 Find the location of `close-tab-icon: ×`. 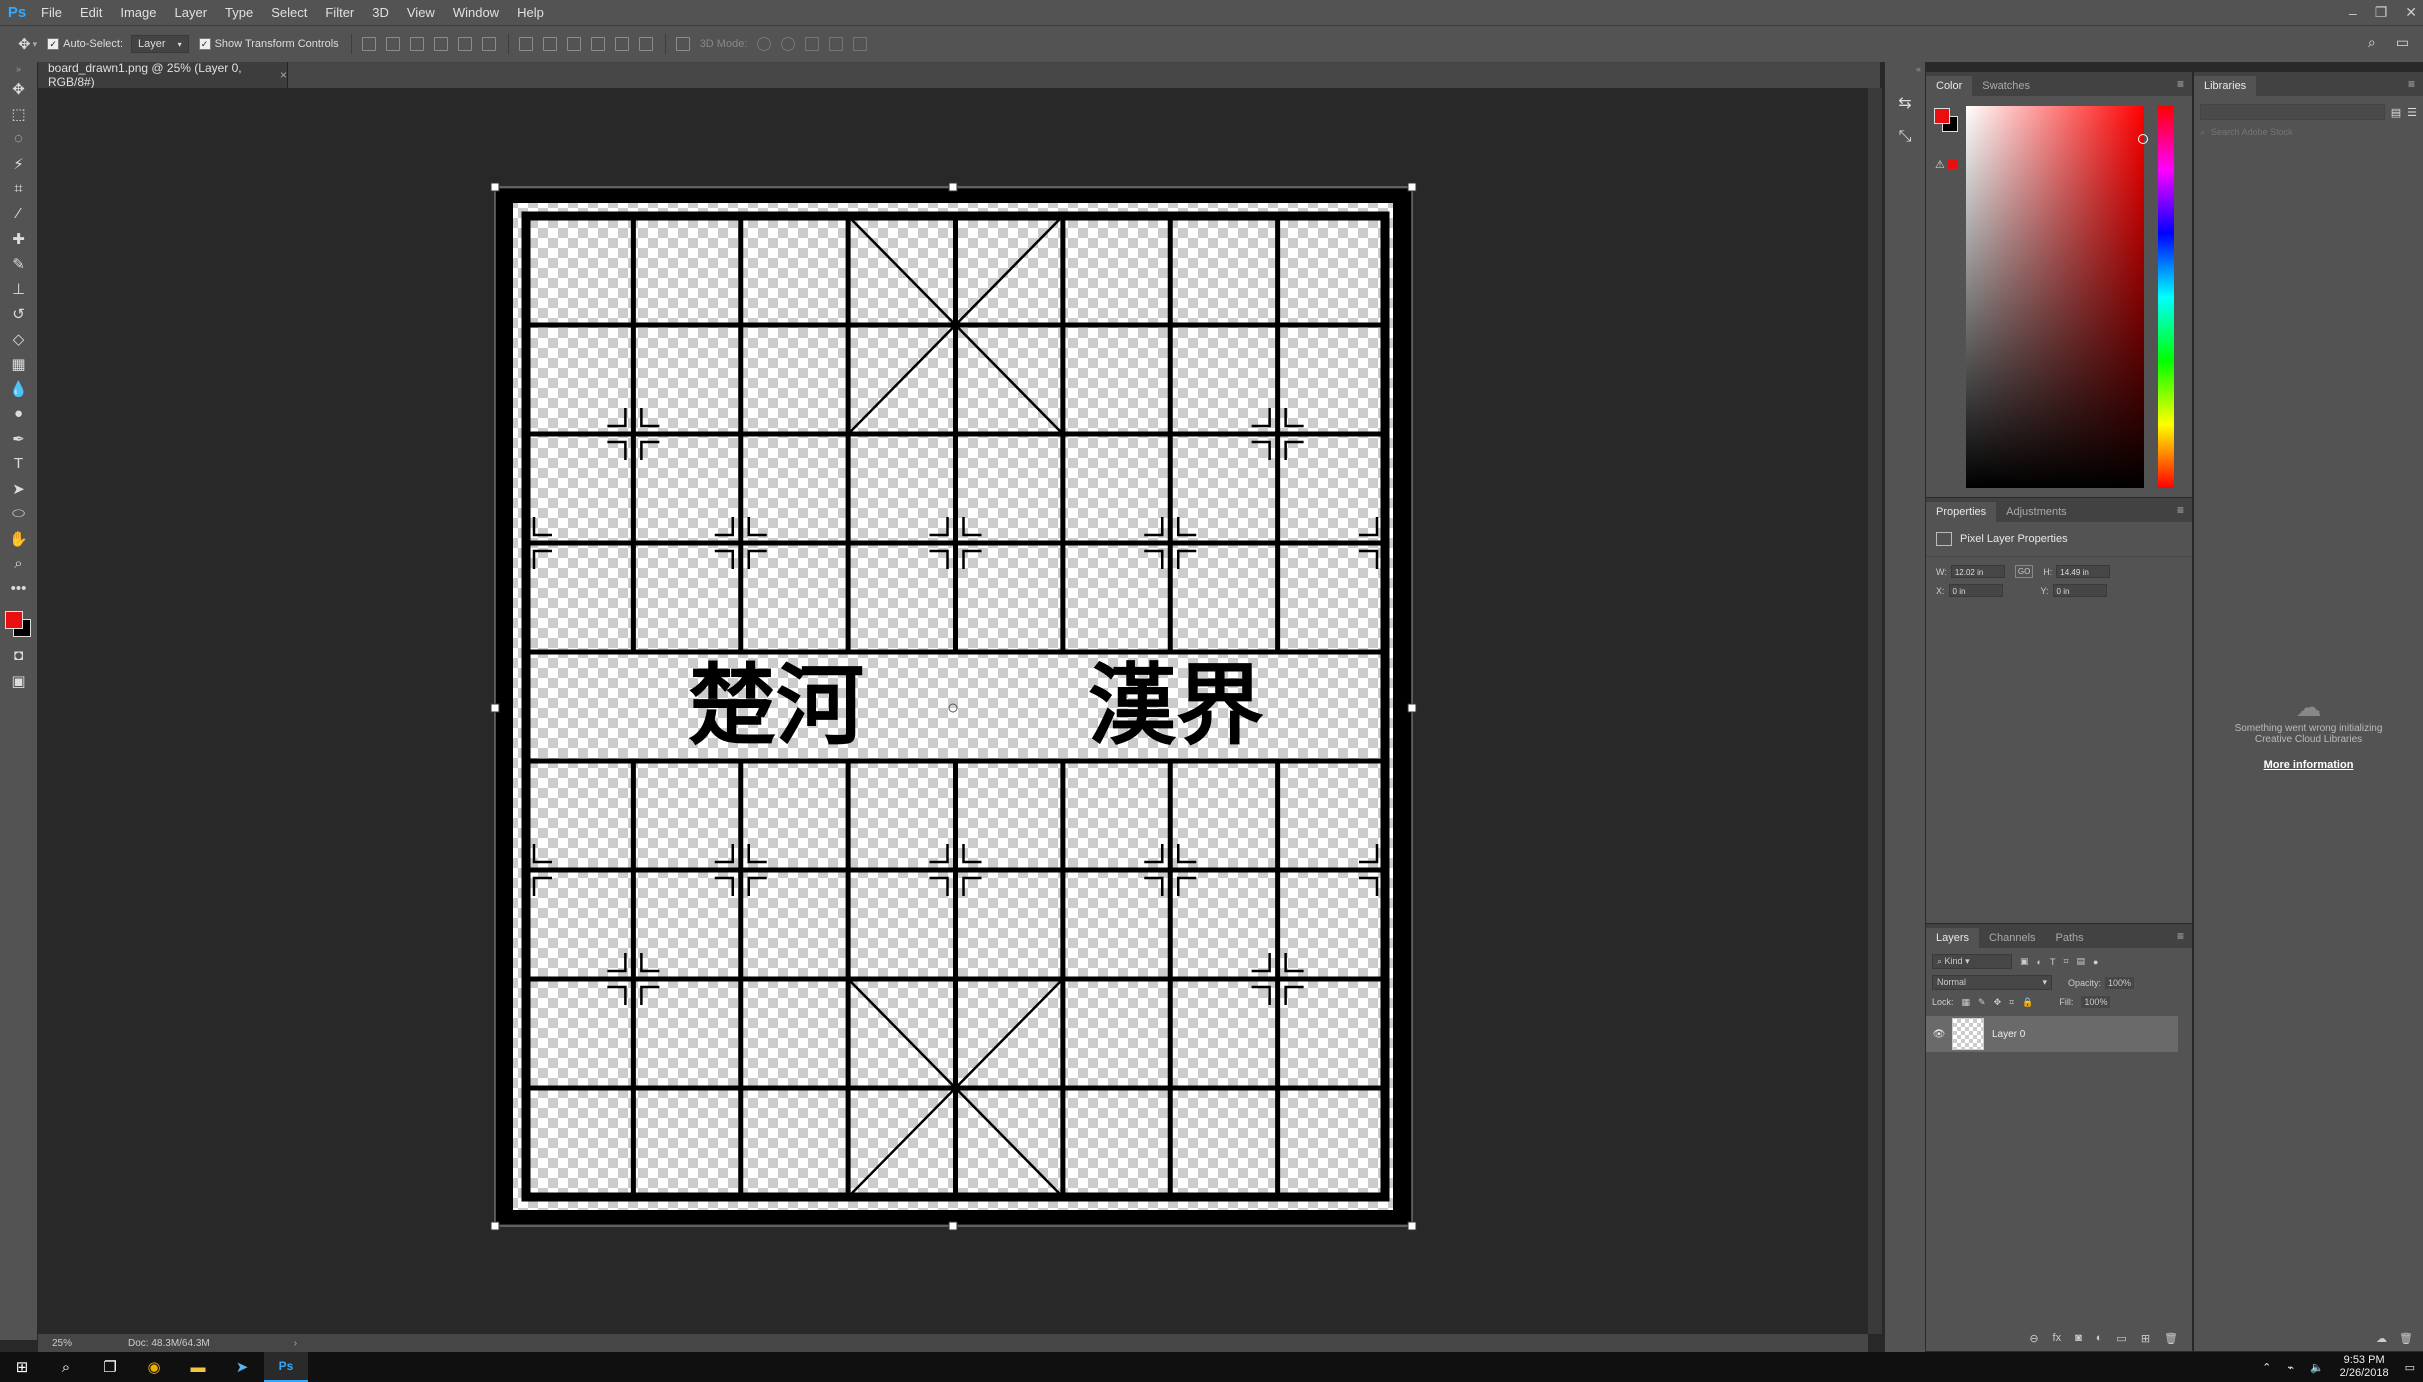

close-tab-icon: × is located at coordinates (283, 75).